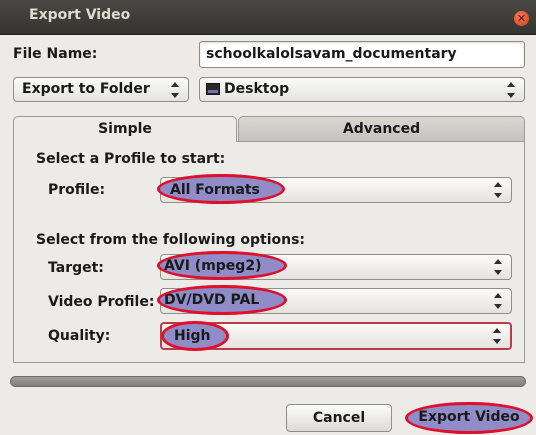 The image size is (536, 435). What do you see at coordinates (55, 54) in the screenshot?
I see `file-name-label: File Name:` at bounding box center [55, 54].